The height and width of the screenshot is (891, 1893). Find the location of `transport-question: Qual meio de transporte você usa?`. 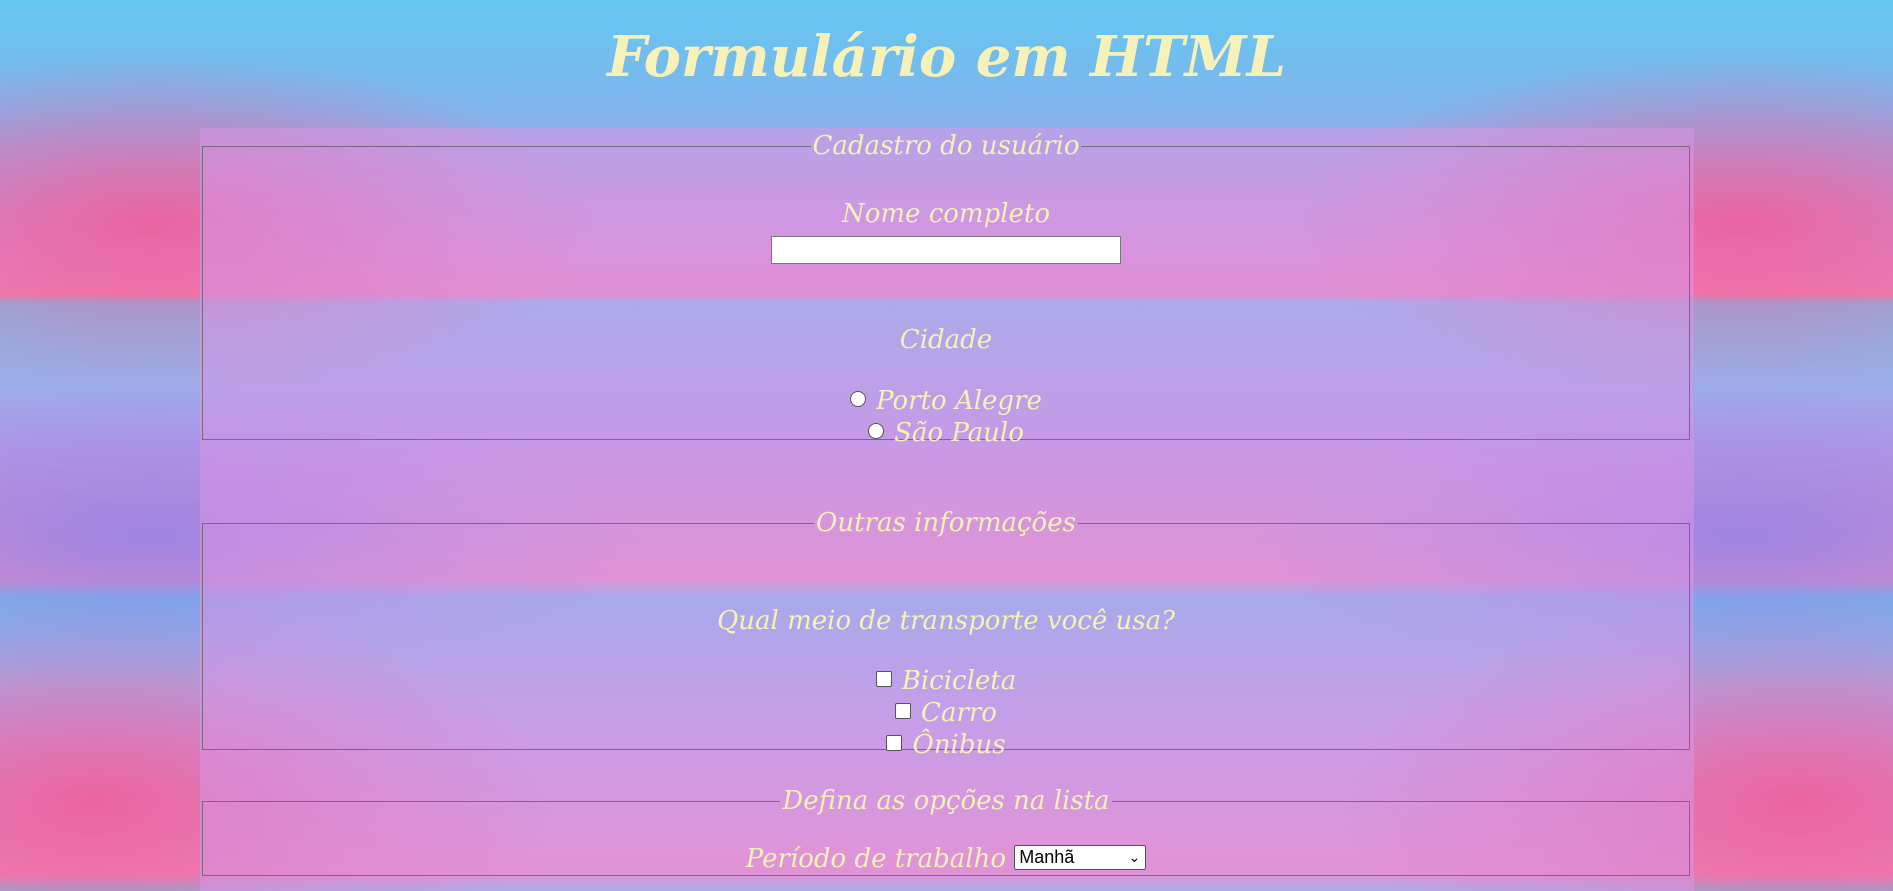

transport-question: Qual meio de transporte você usa? is located at coordinates (946, 621).